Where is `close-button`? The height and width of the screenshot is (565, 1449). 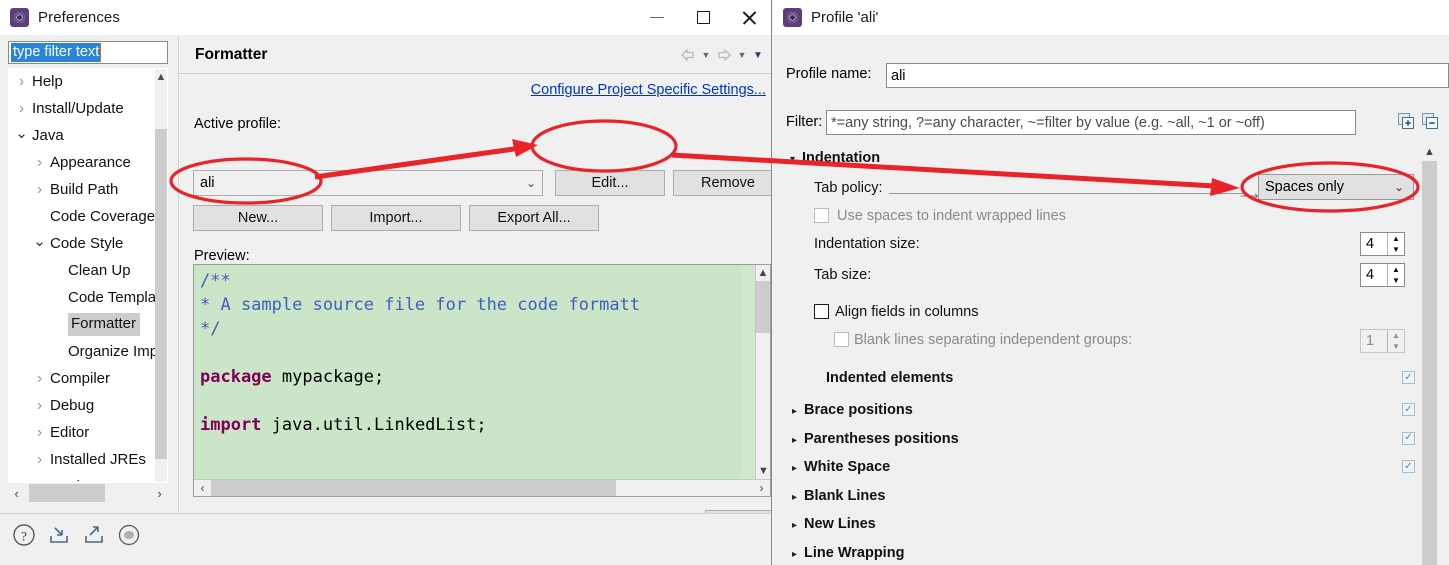 close-button is located at coordinates (748, 17).